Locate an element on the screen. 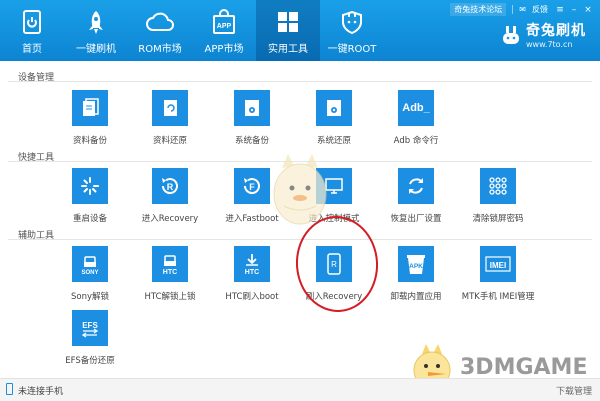 The width and height of the screenshot is (600, 401). tile-label: 清除锁屏密码 is located at coordinates (498, 219).